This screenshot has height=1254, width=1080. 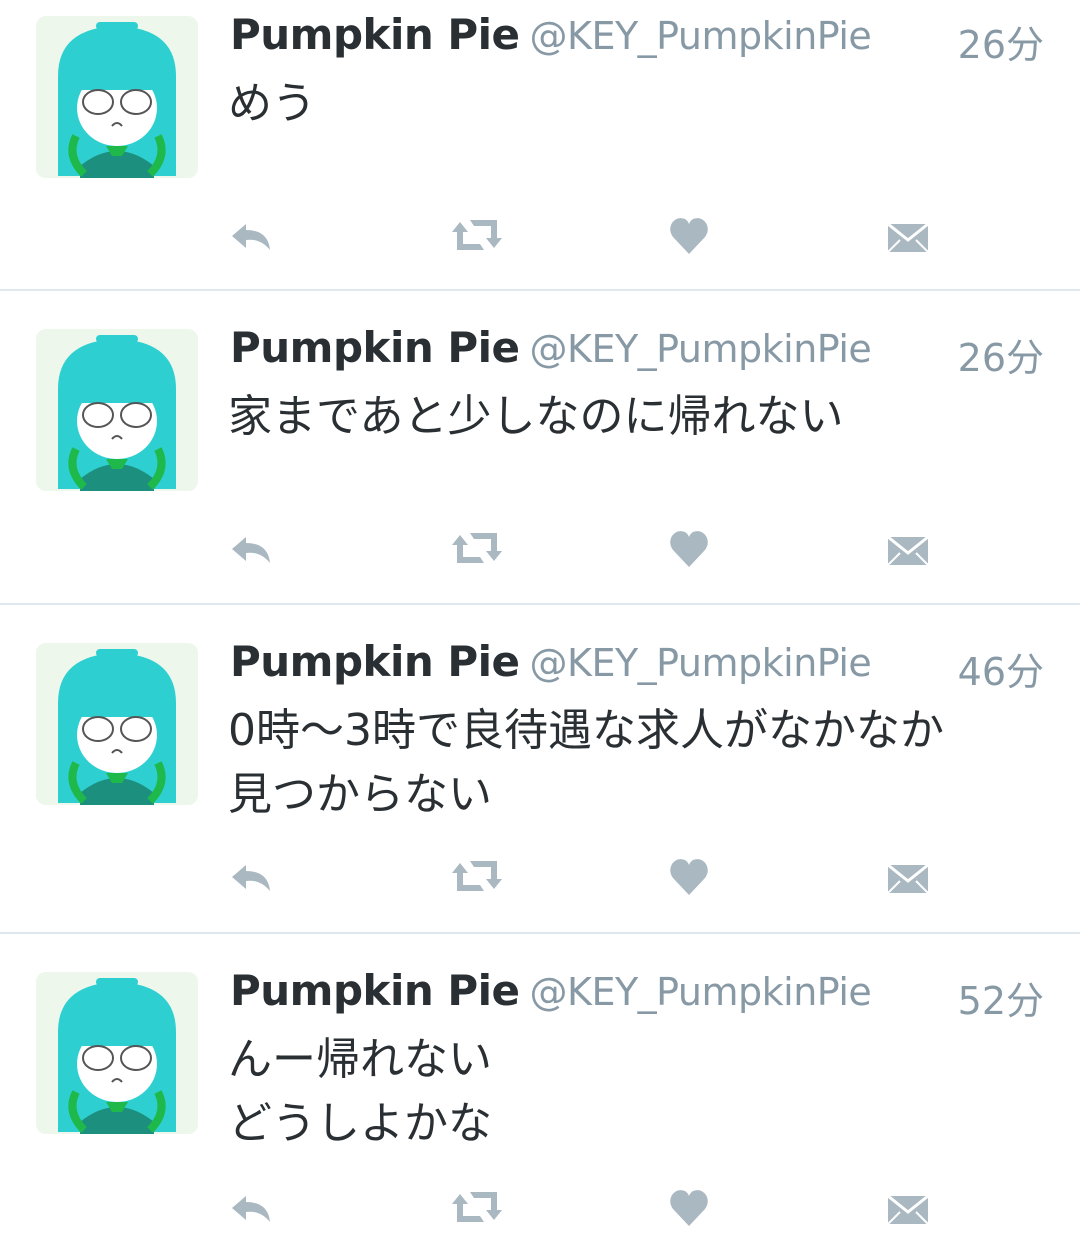 I want to click on timestamp: 52分, so click(x=1001, y=997).